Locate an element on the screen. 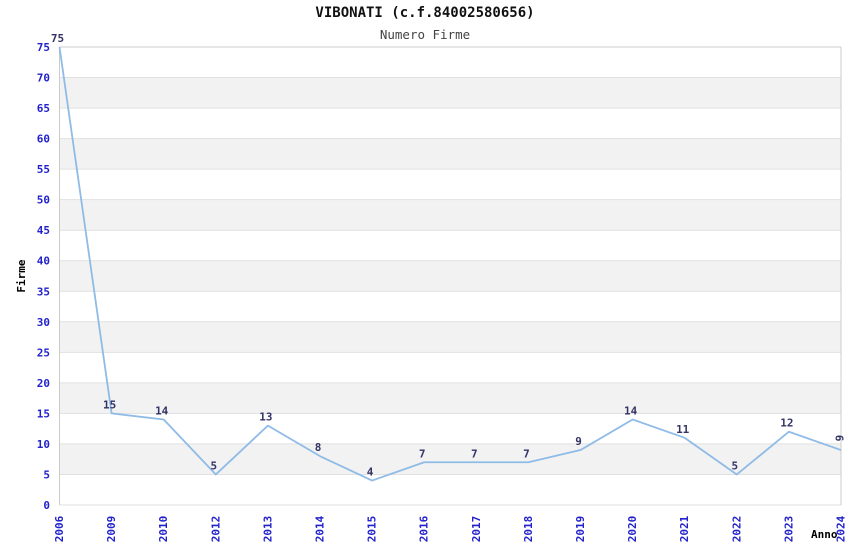 The width and height of the screenshot is (850, 550). x-tick-label: 2013 is located at coordinates (267, 529).